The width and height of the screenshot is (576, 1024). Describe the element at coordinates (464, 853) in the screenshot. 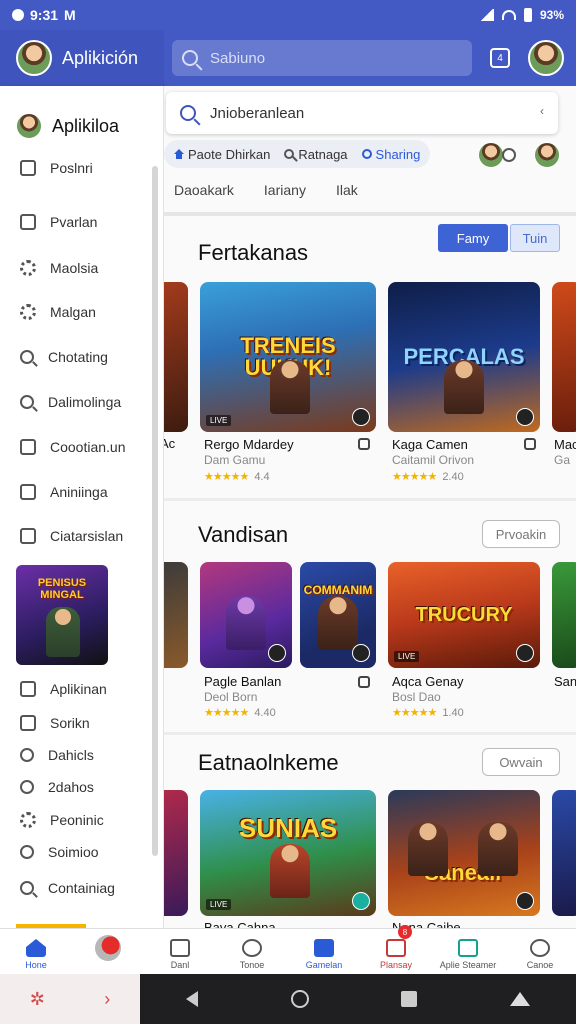

I see `game-card-art: Sanealr` at that location.